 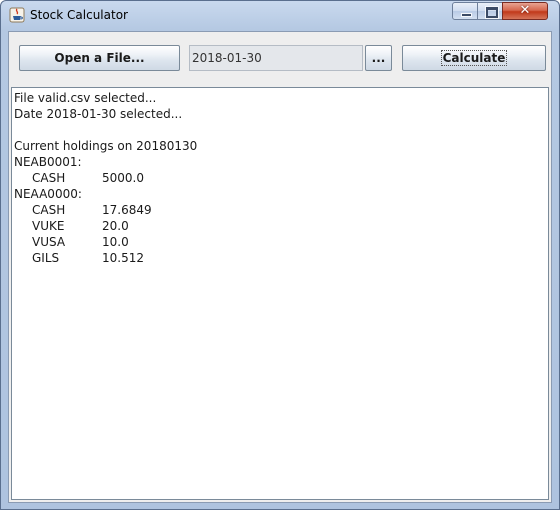 I want to click on holding-name: VUKE, so click(x=48, y=226).